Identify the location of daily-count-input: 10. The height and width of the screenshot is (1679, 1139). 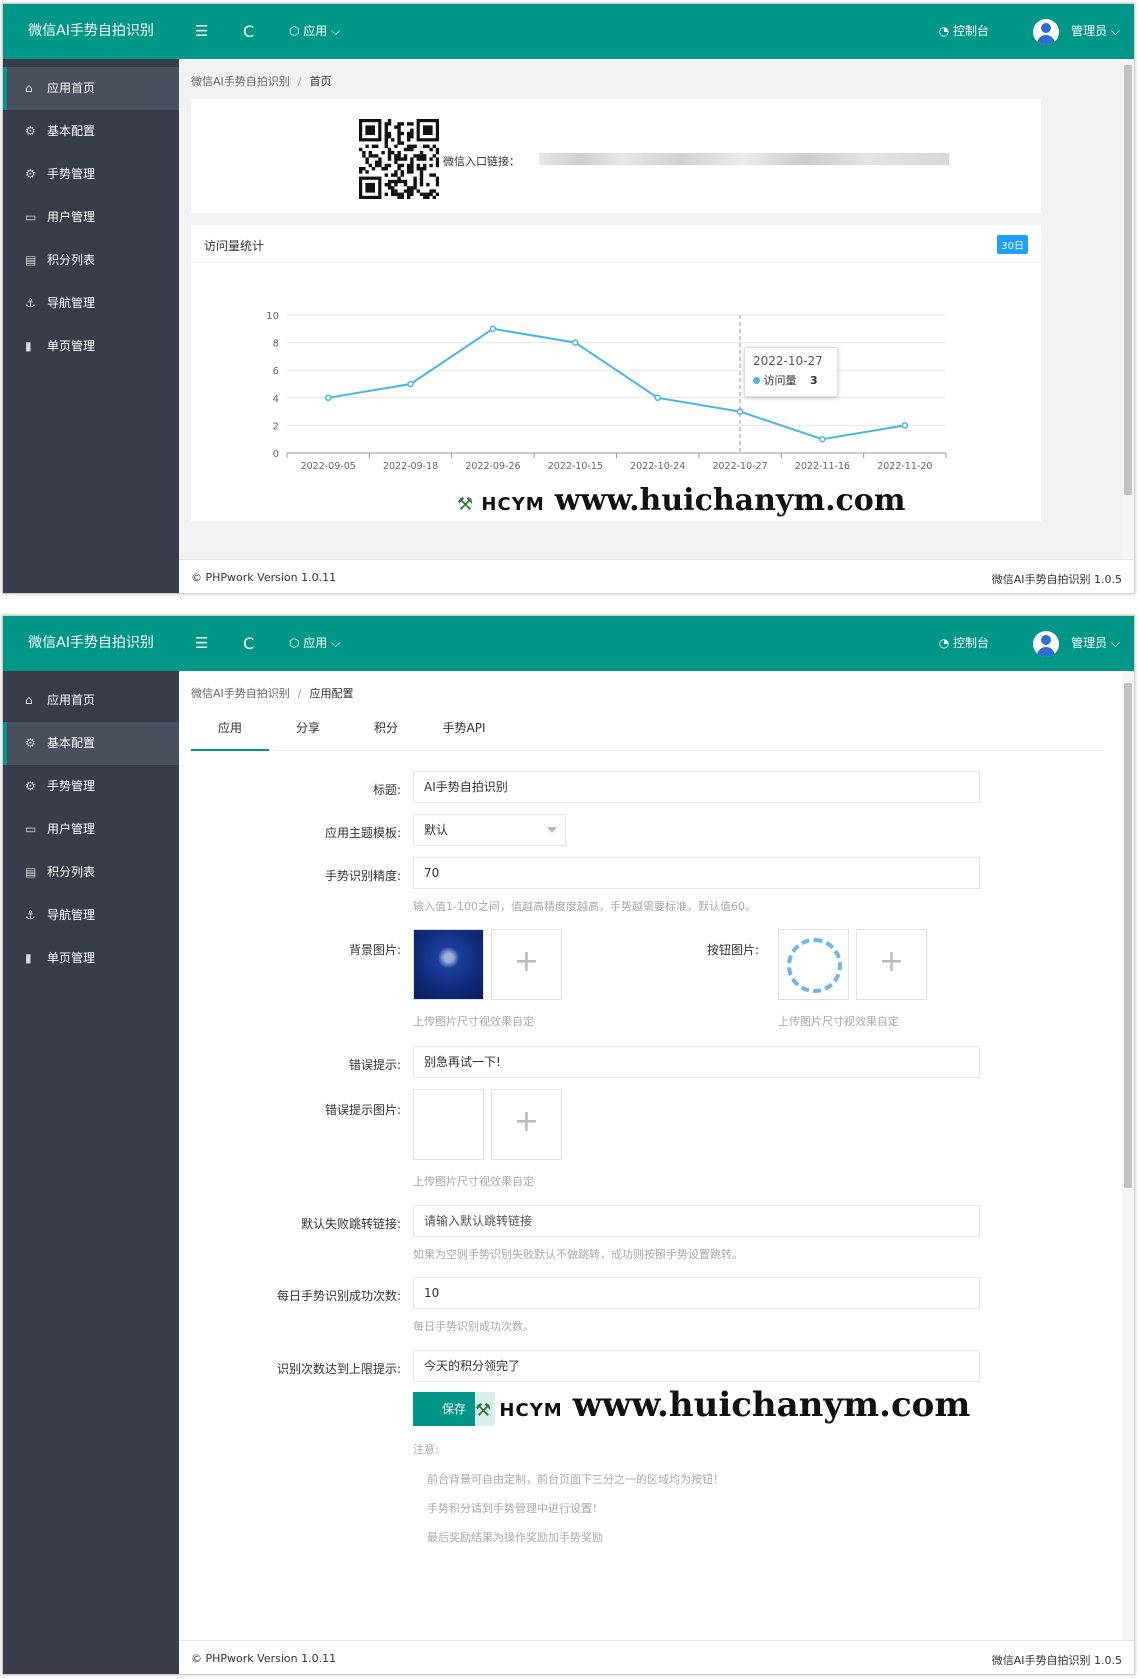
(696, 1293).